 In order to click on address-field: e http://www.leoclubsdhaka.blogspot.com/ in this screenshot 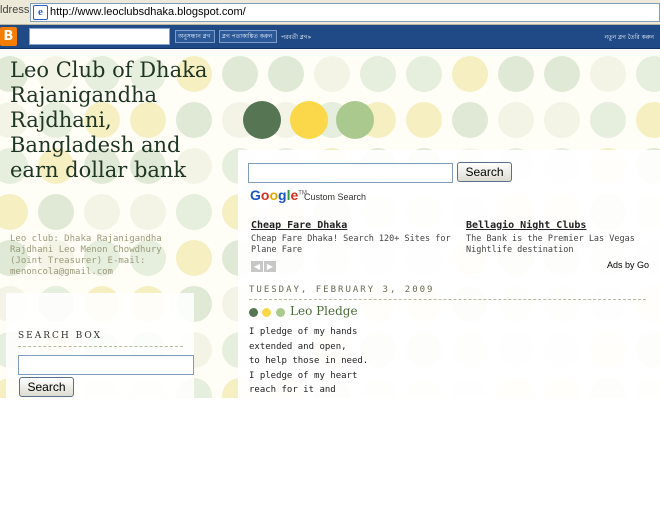, I will do `click(345, 12)`.